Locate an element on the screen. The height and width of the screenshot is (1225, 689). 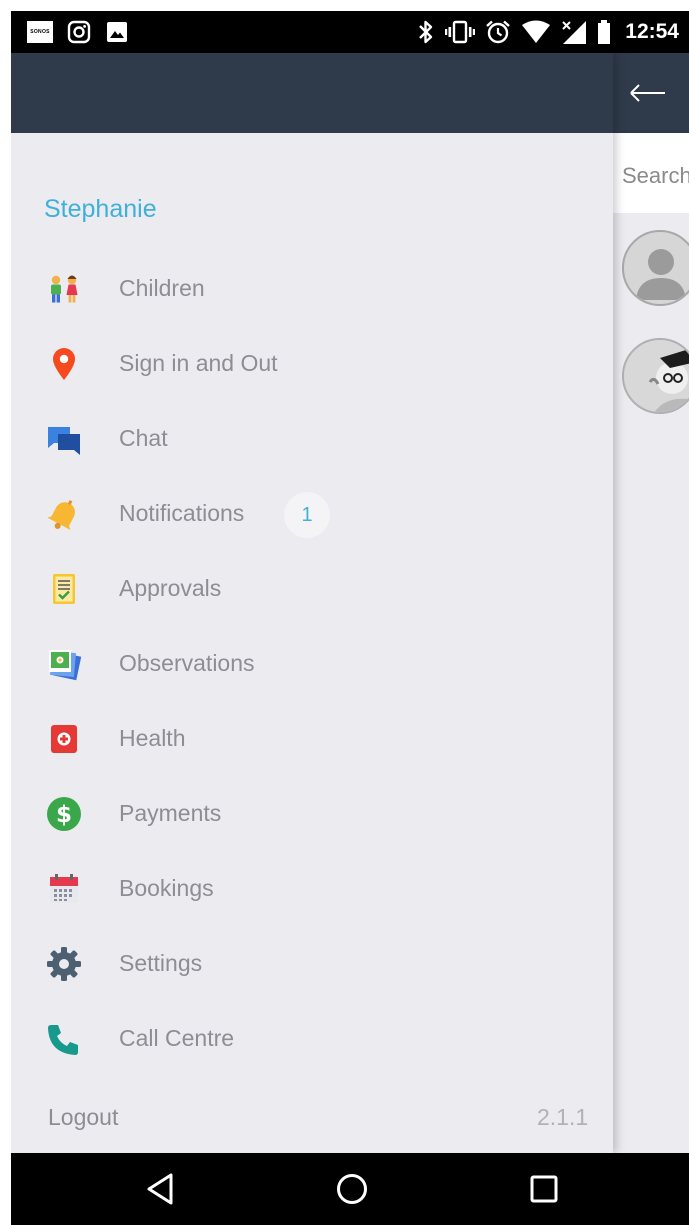
menu-item-label: Health is located at coordinates (152, 738).